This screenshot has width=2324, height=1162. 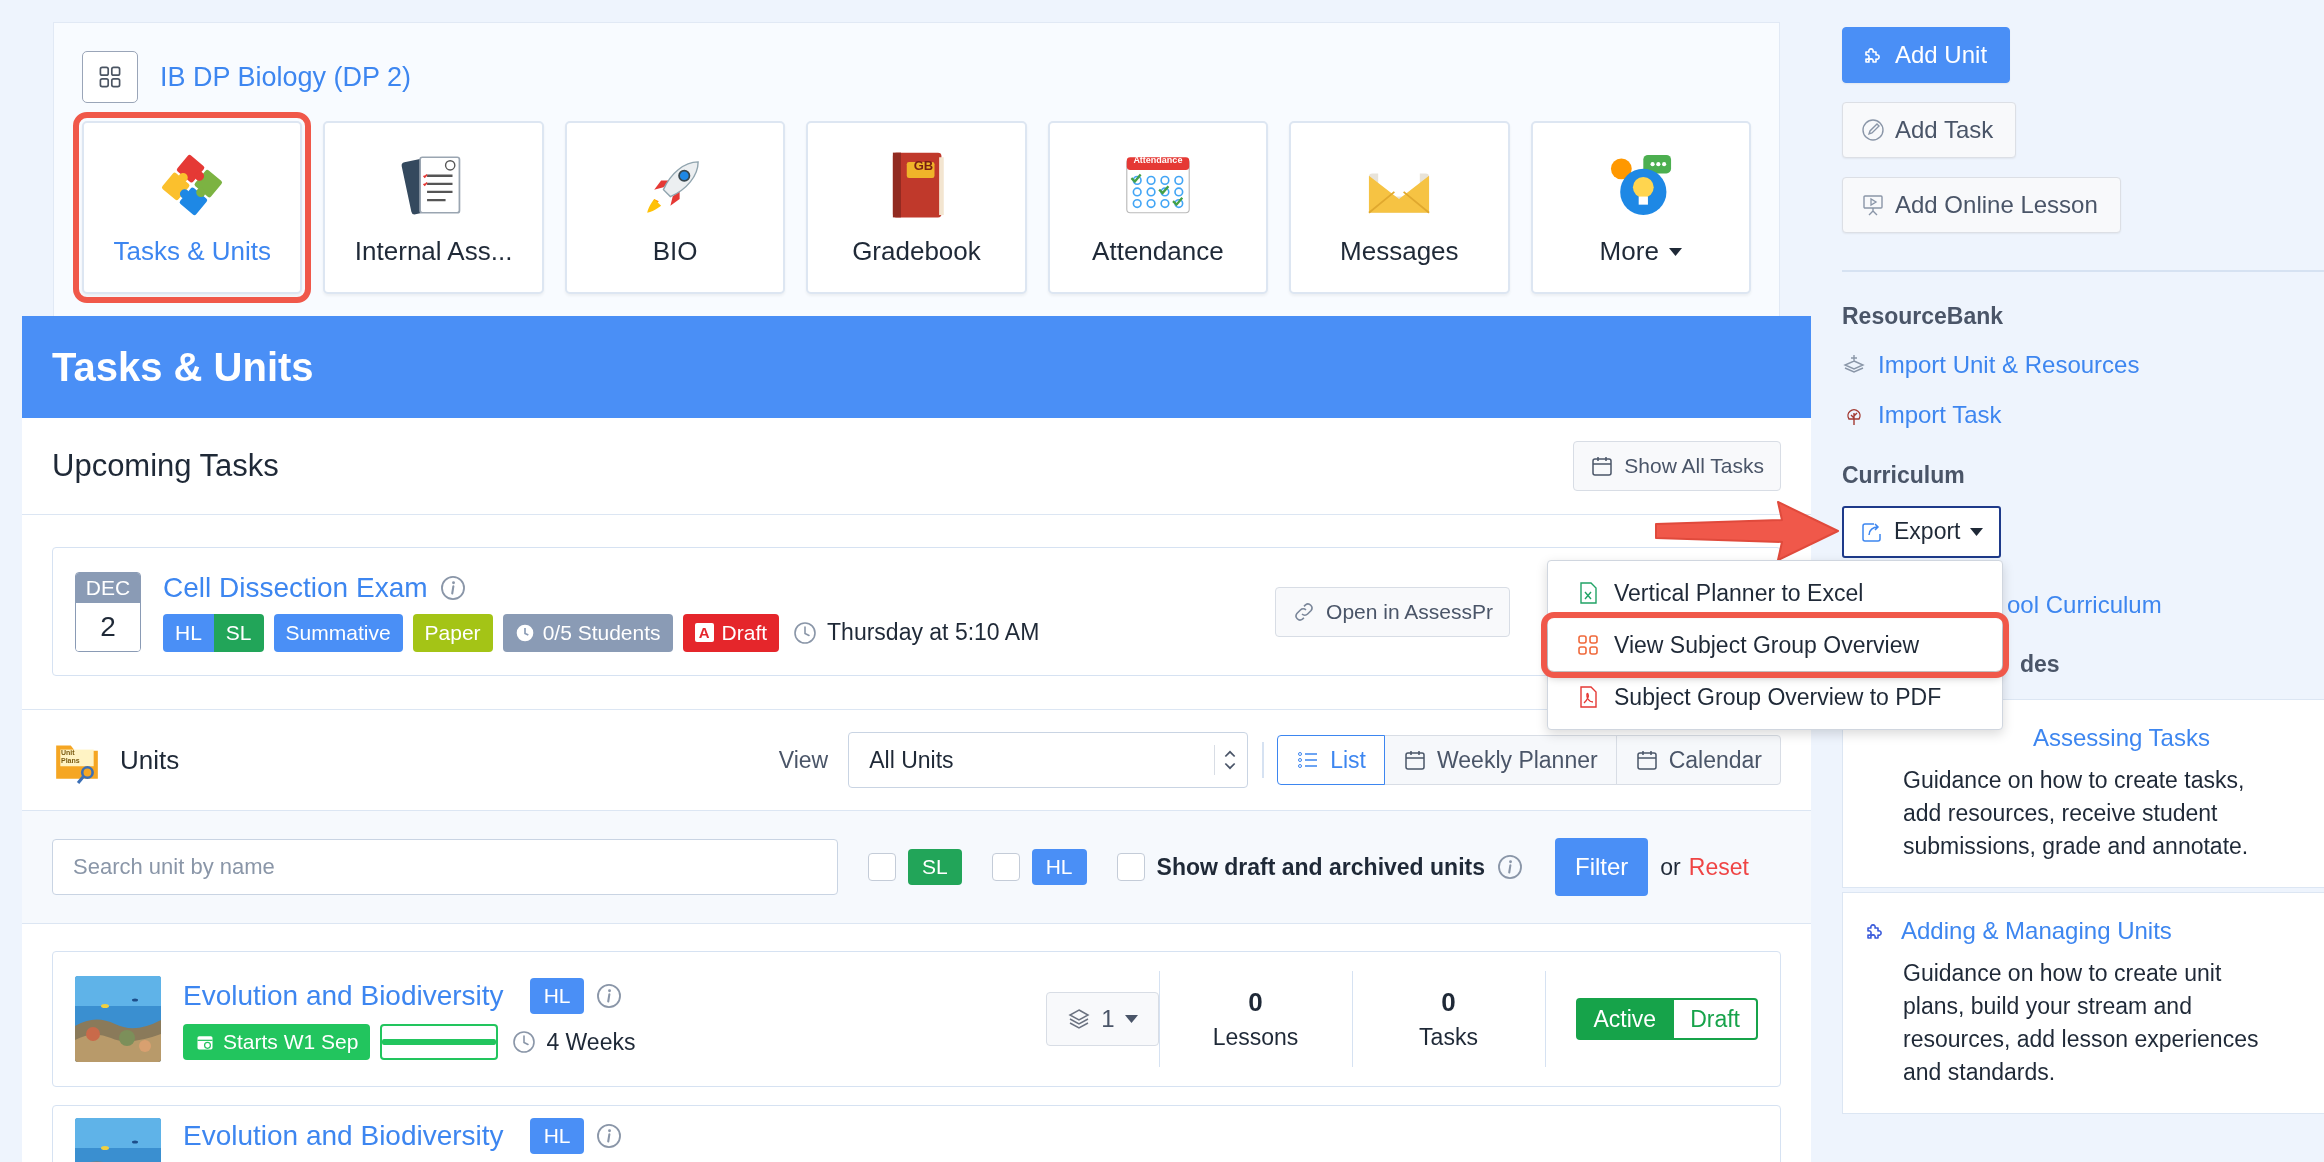 What do you see at coordinates (1255, 1037) in the screenshot?
I see `stat-label: Lessons` at bounding box center [1255, 1037].